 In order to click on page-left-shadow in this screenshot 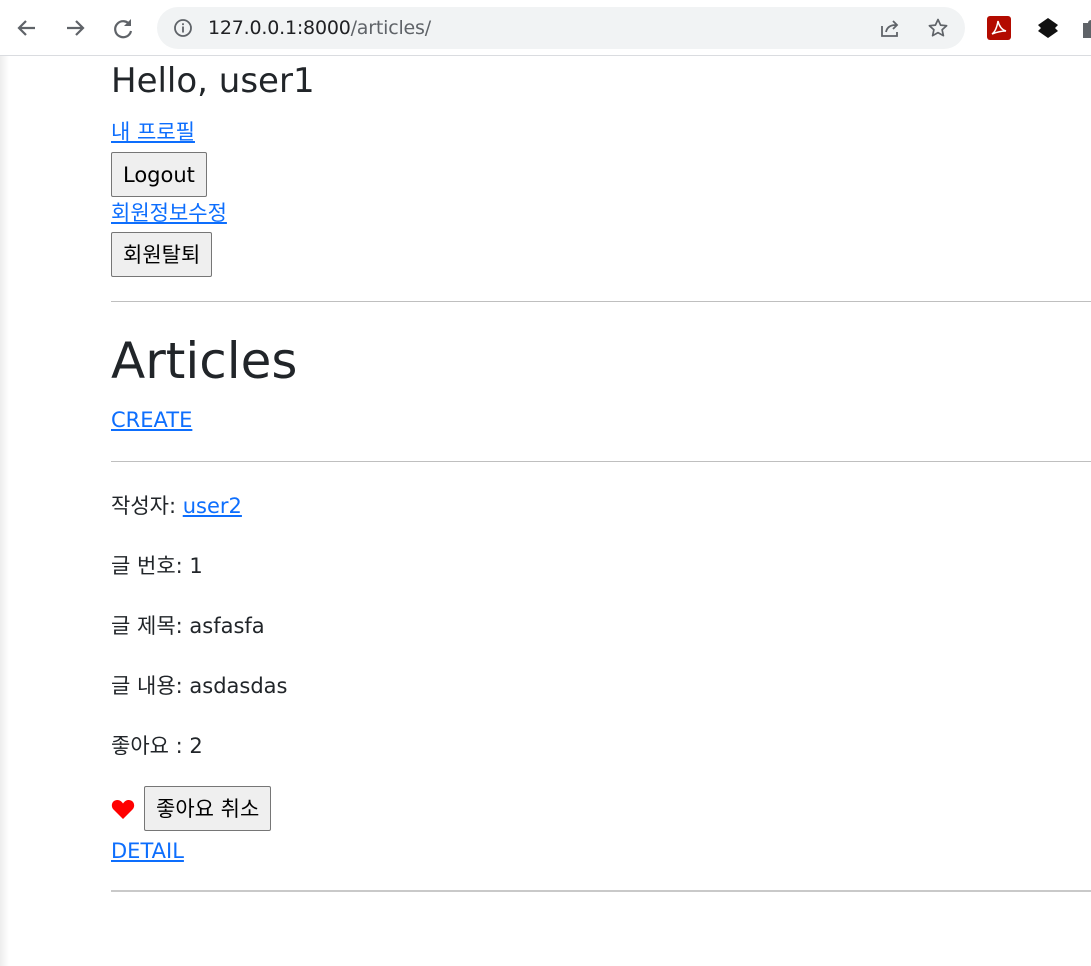, I will do `click(4, 511)`.